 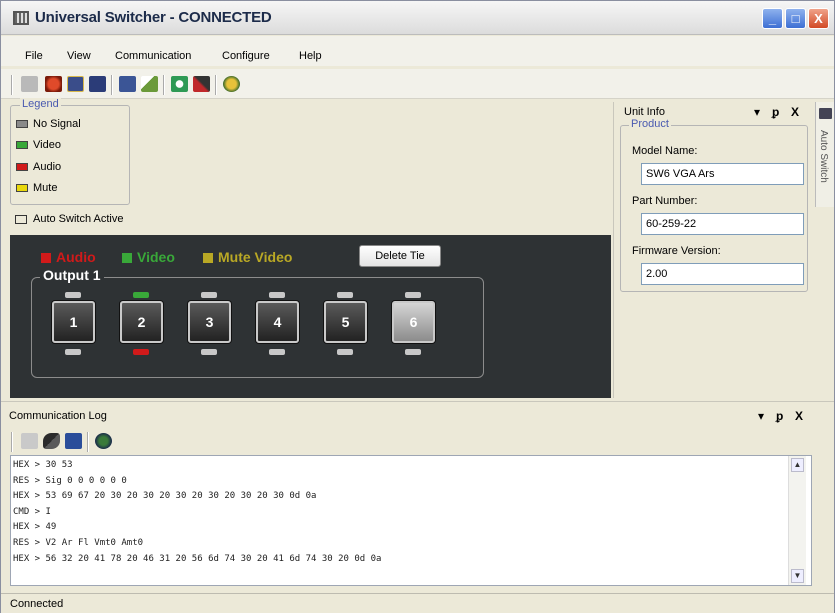 I want to click on edit-icon, so click(x=149, y=84).